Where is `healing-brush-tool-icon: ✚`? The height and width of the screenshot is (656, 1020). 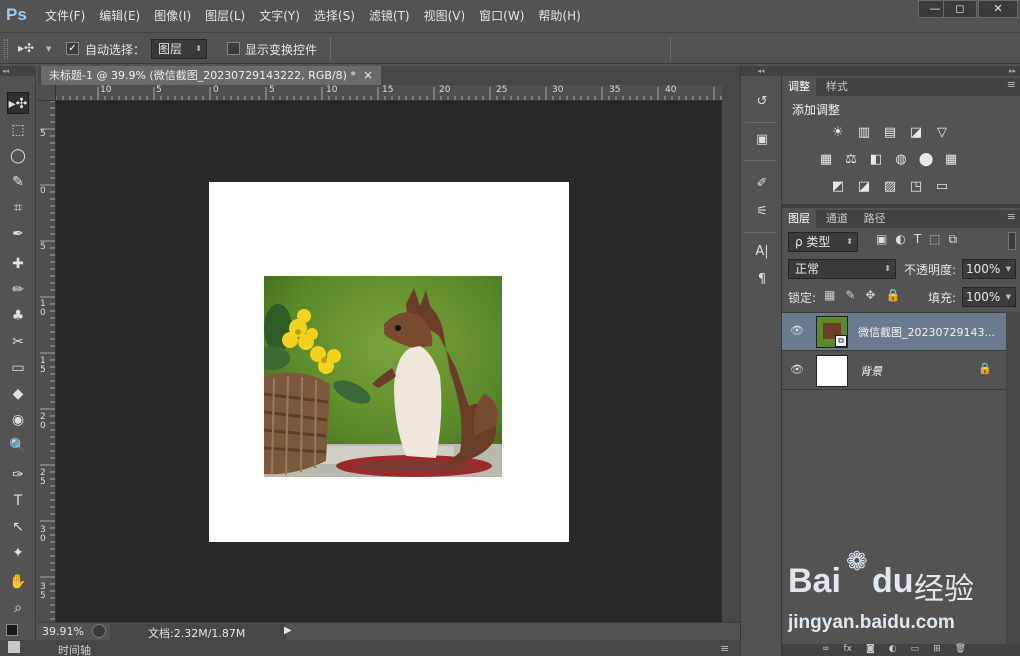 healing-brush-tool-icon: ✚ is located at coordinates (18, 264).